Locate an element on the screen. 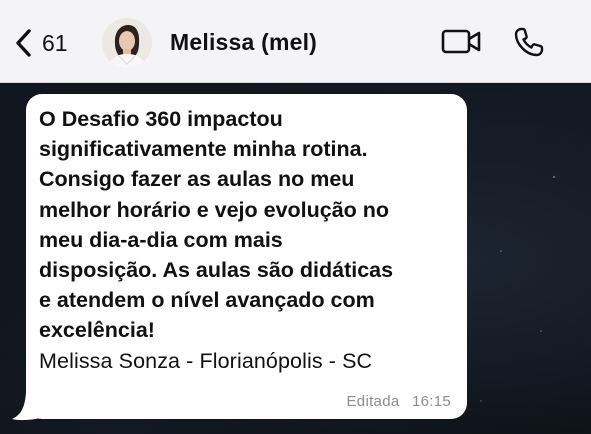  back-button: 61 is located at coordinates (41, 43).